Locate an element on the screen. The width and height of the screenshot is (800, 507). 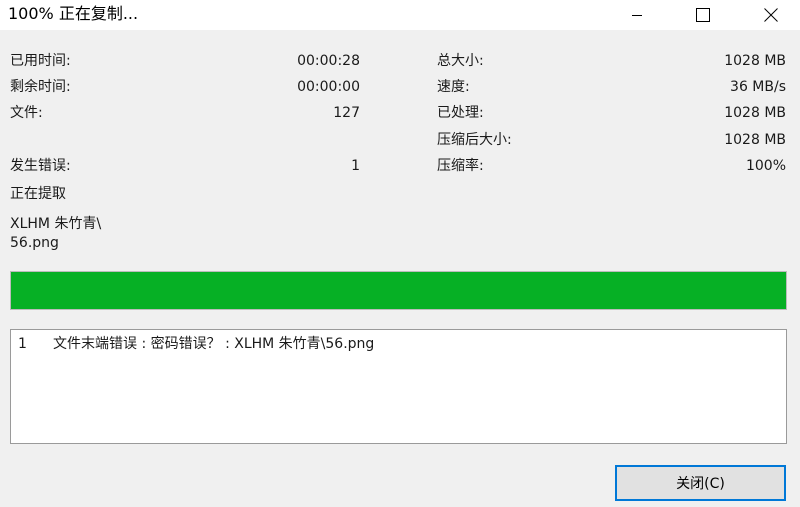
progress-bar is located at coordinates (398, 290).